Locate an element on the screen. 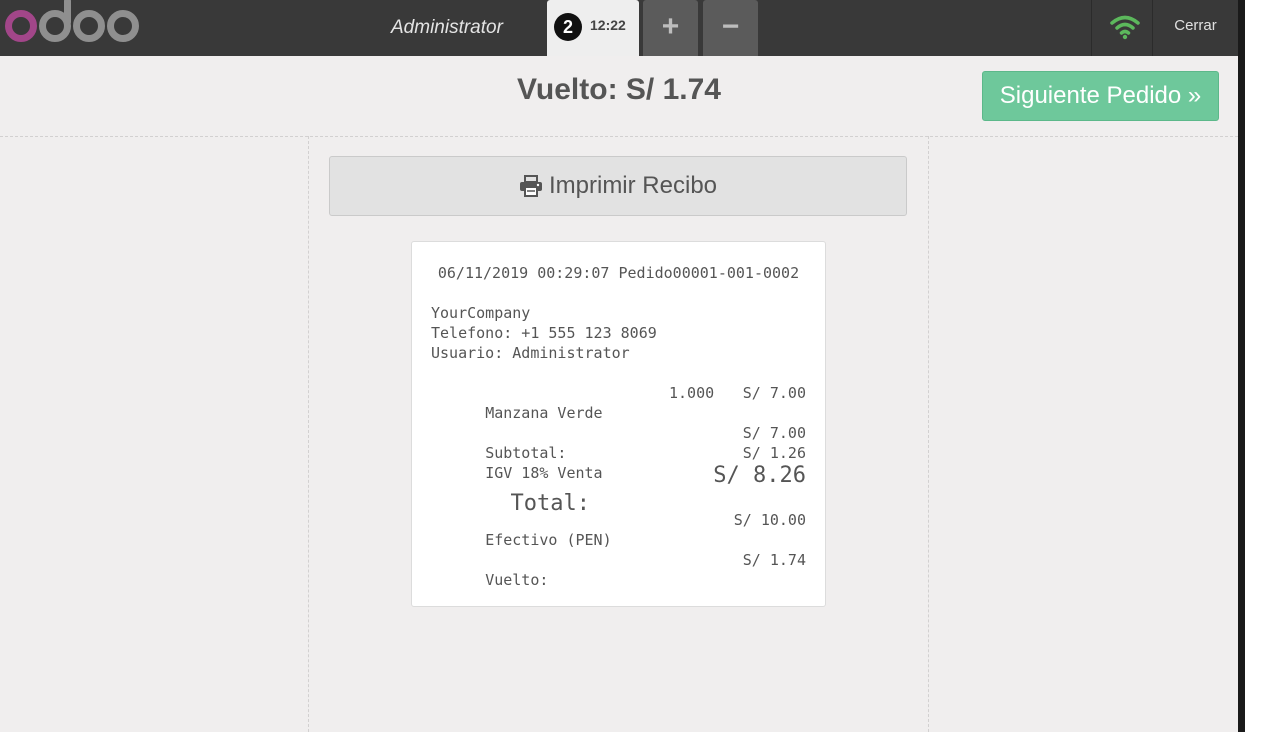 This screenshot has width=1288, height=732. next-order-button: Siguiente Pedido » is located at coordinates (1100, 96).